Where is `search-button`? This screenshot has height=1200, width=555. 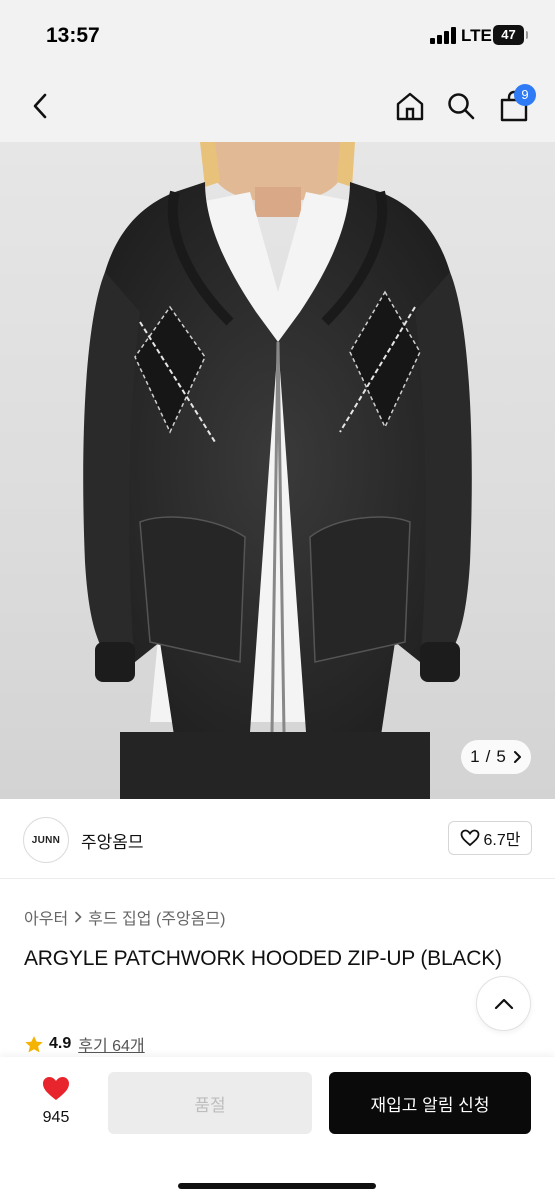 search-button is located at coordinates (461, 106).